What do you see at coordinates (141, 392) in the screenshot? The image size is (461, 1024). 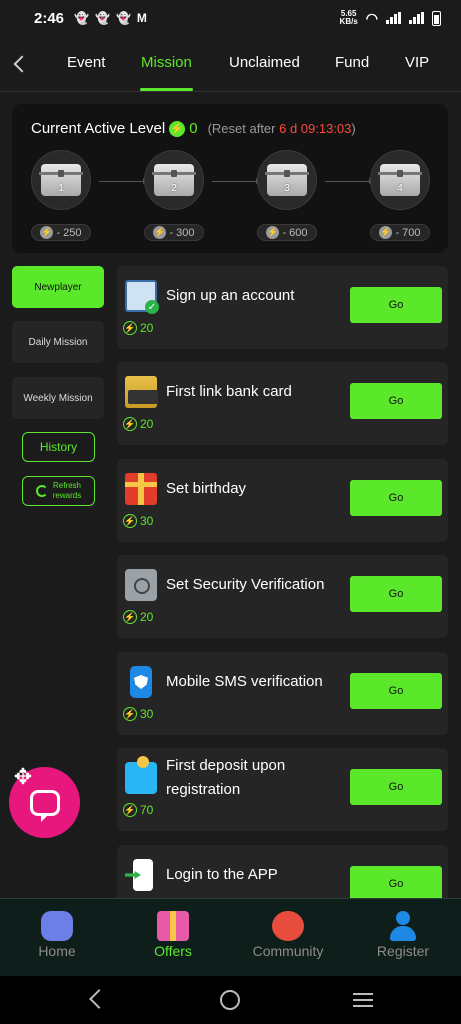 I see `bank-card-icon` at bounding box center [141, 392].